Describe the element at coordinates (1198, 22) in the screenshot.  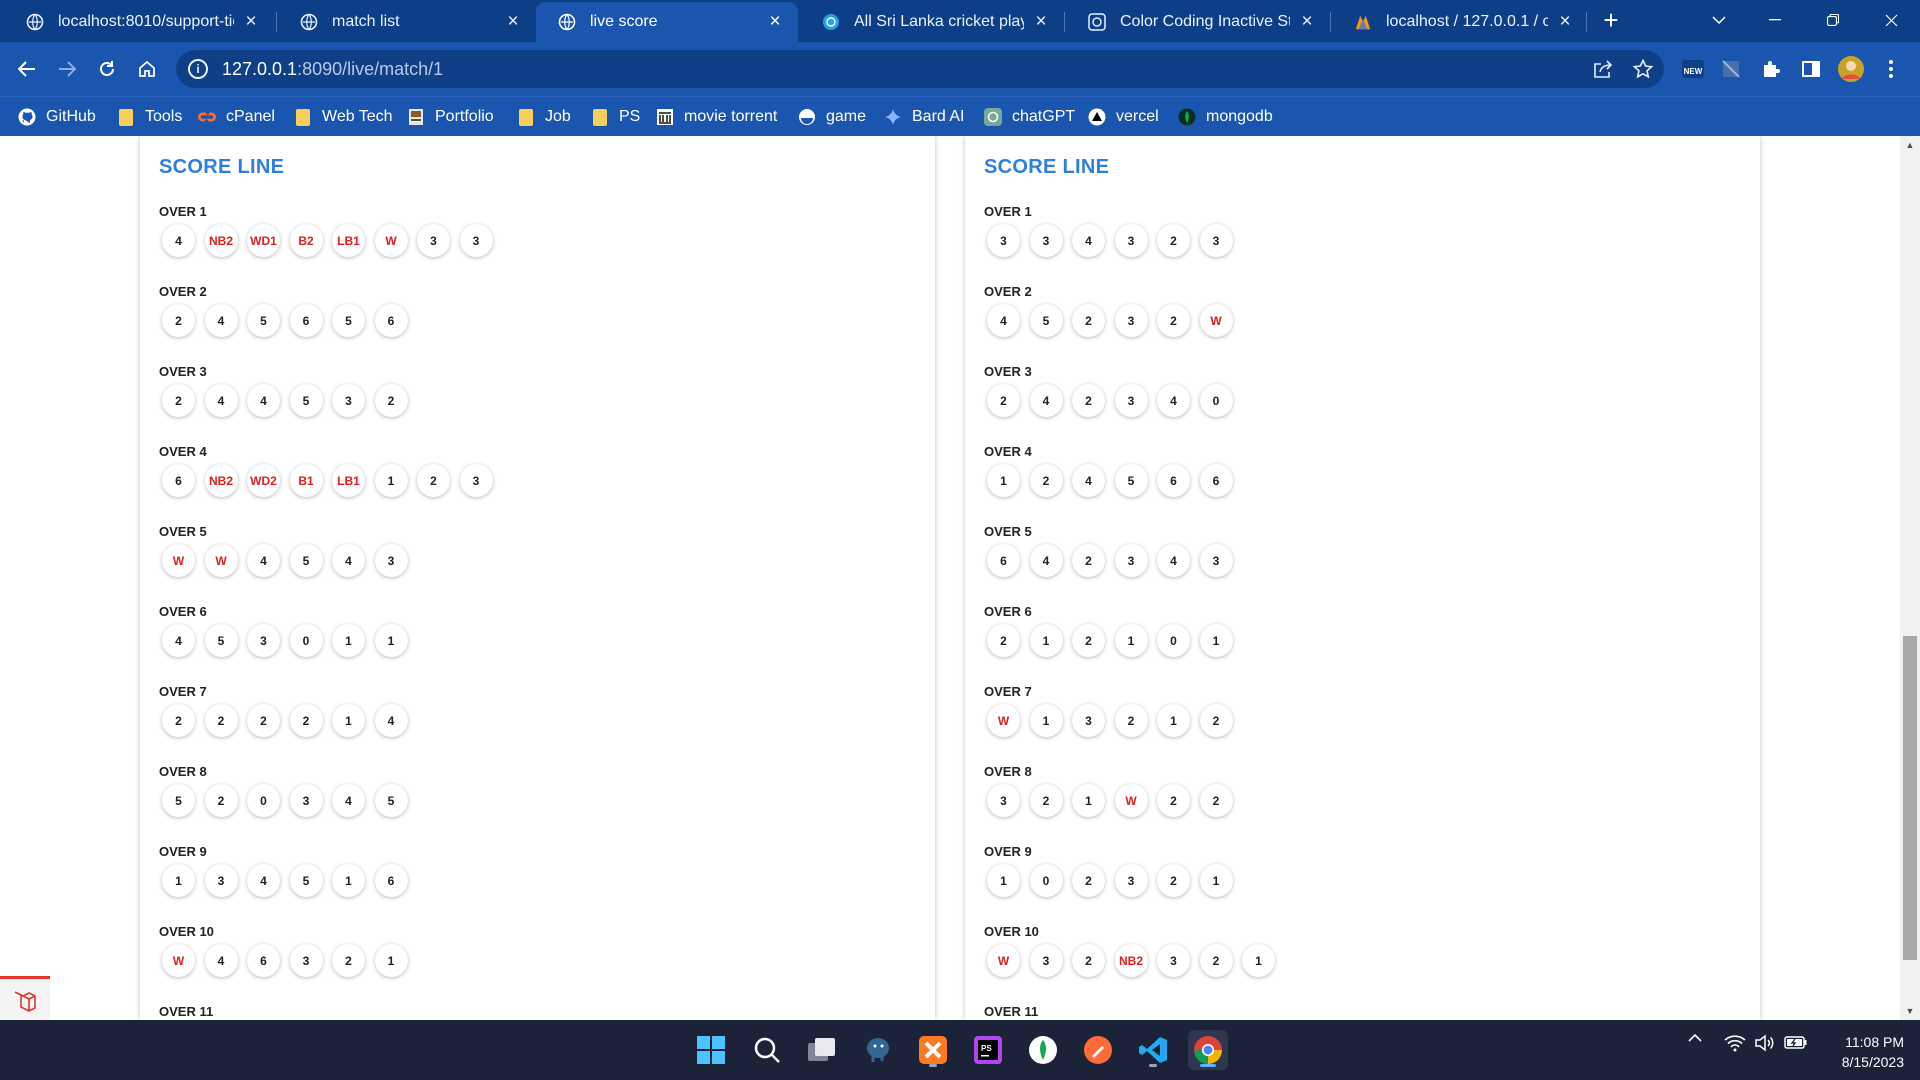
I see `tab-chatgpt-conversation: Color Coding Inactive Statu ×` at that location.